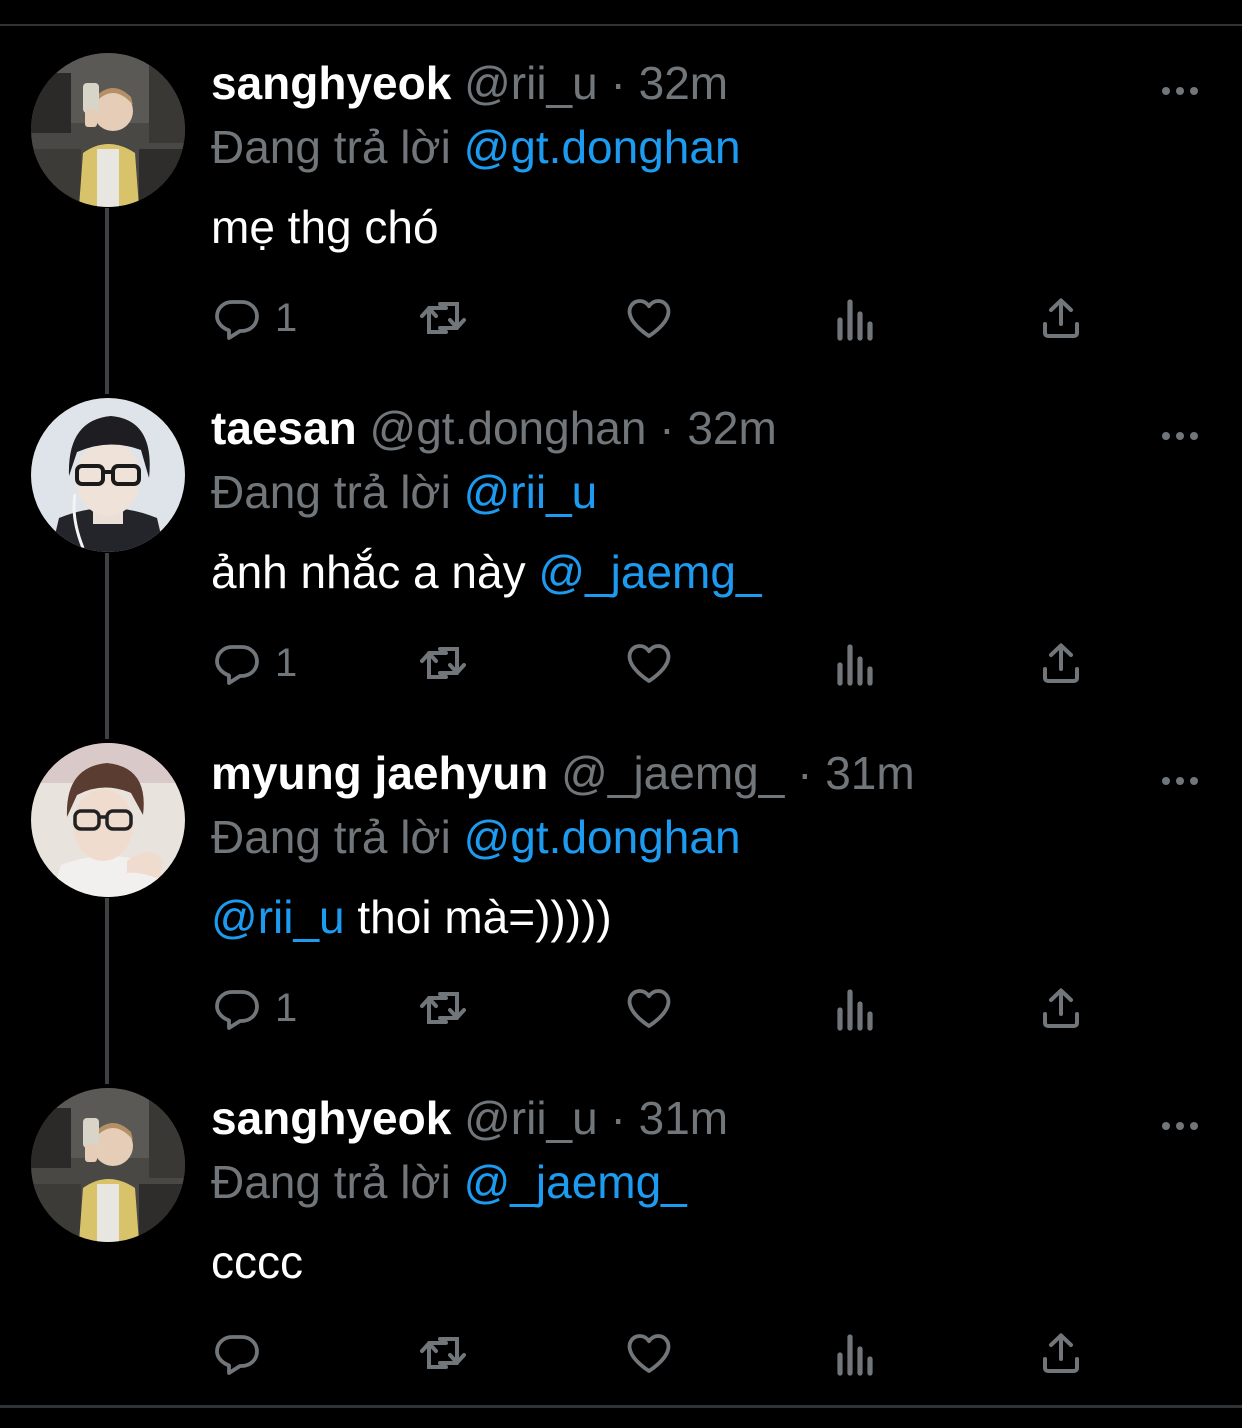 The width and height of the screenshot is (1242, 1428). What do you see at coordinates (672, 773) in the screenshot?
I see `handle: @_jaemg_` at bounding box center [672, 773].